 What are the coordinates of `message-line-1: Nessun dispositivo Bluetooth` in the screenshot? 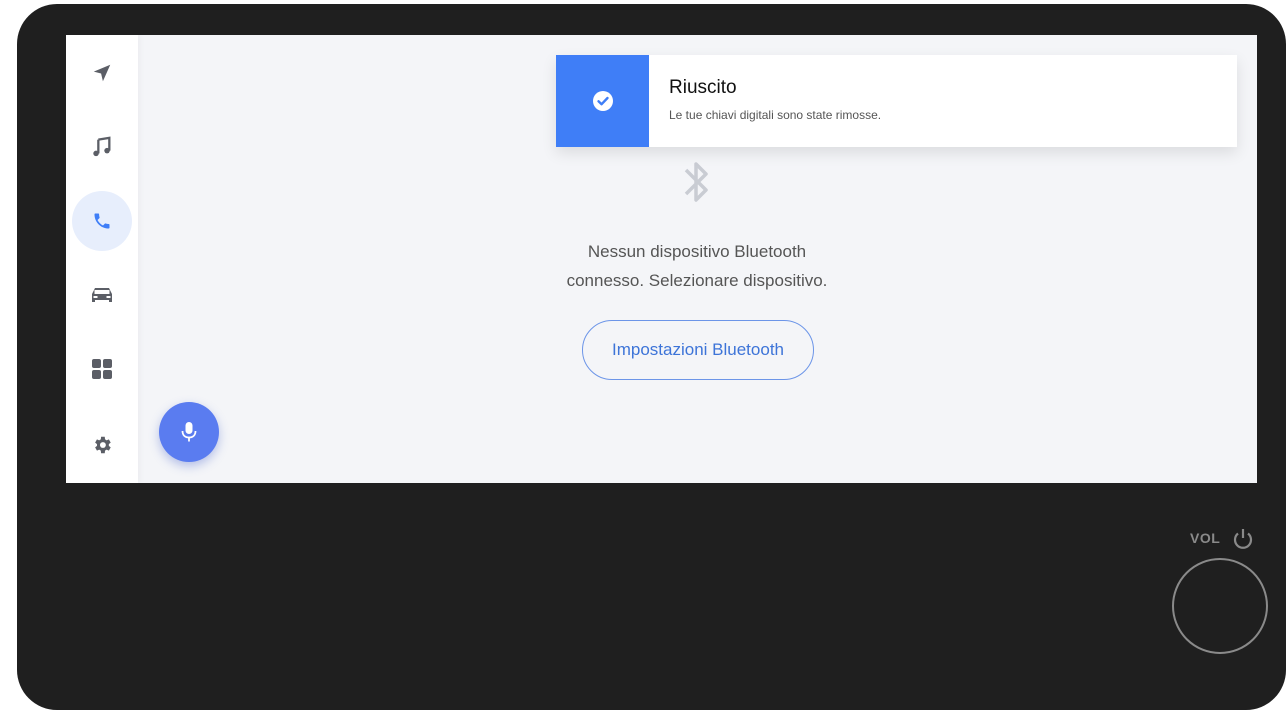 It's located at (697, 251).